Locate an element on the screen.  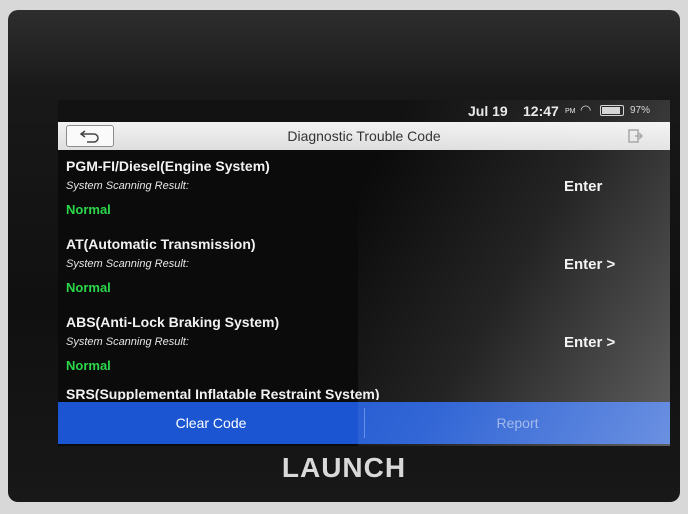
clear-code-button: Clear Code is located at coordinates (211, 423).